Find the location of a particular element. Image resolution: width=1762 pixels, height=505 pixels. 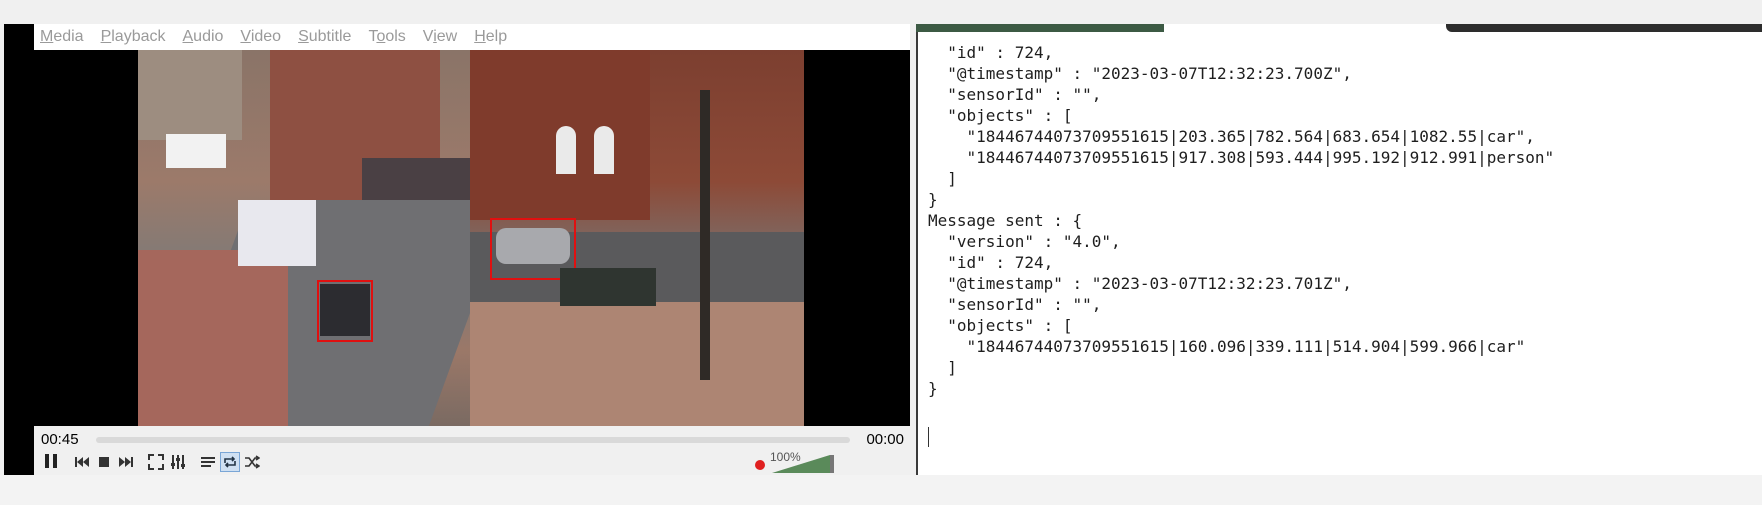

camera-pane-right is located at coordinates (637, 238).